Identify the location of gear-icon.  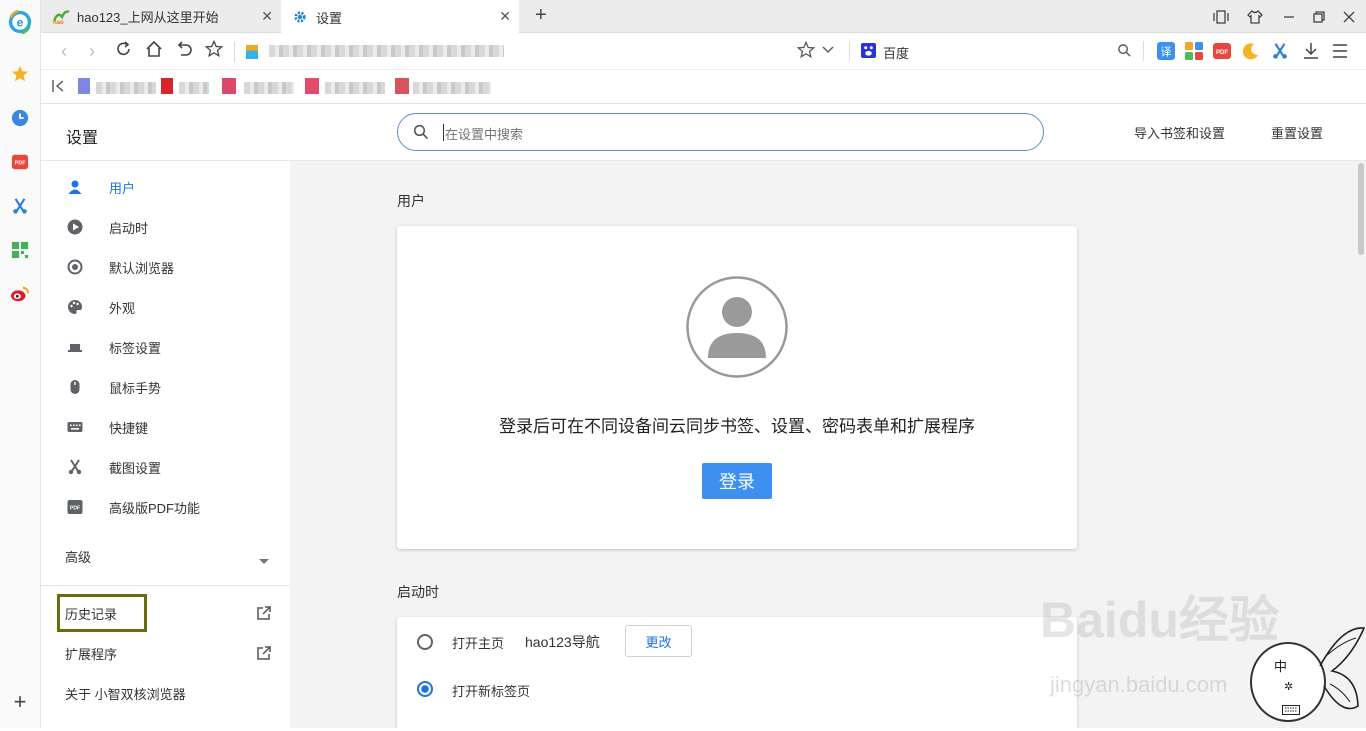
(300, 18).